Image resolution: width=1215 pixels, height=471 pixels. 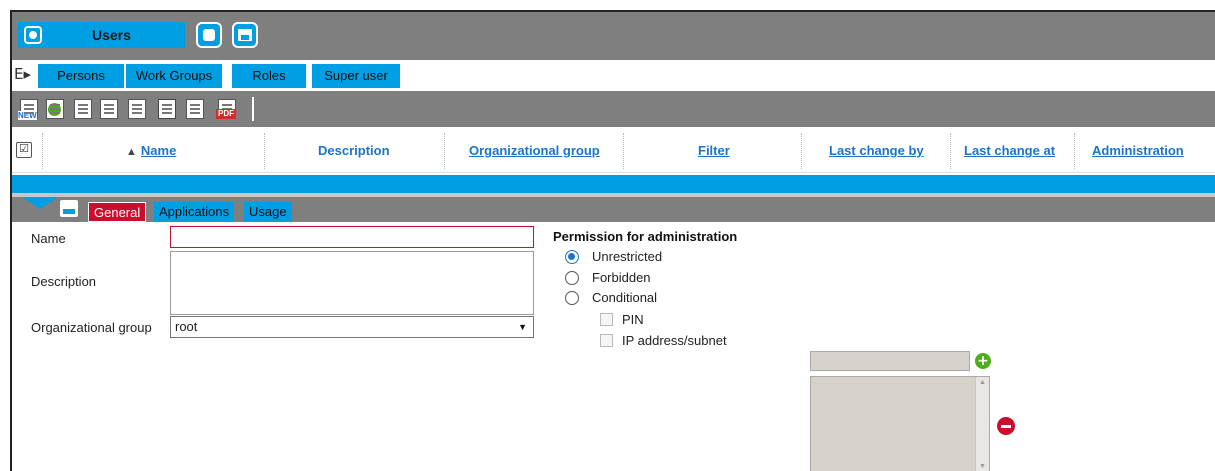 I want to click on pin-label: PIN, so click(x=633, y=319).